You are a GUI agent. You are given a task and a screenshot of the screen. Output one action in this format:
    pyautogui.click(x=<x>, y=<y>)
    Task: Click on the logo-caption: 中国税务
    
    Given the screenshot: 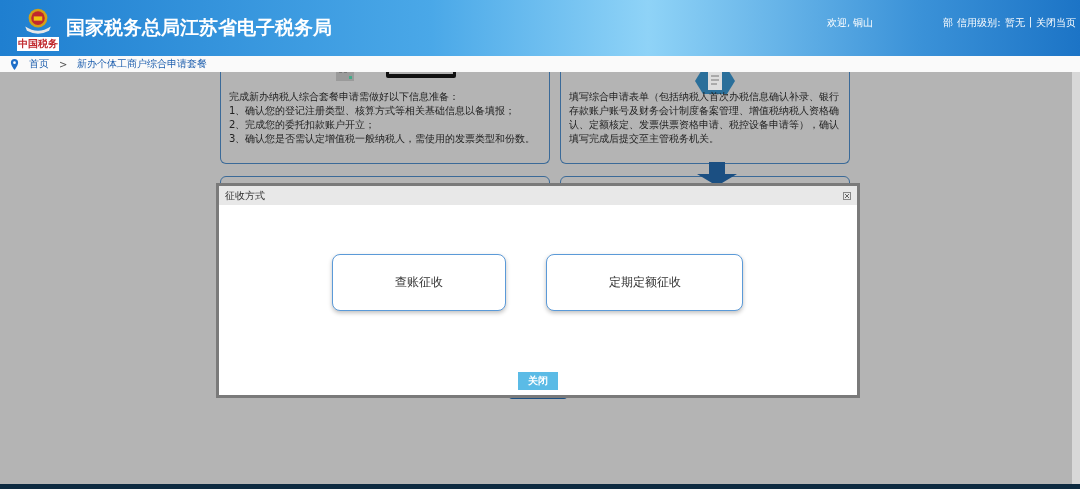 What is the action you would take?
    pyautogui.click(x=38, y=43)
    